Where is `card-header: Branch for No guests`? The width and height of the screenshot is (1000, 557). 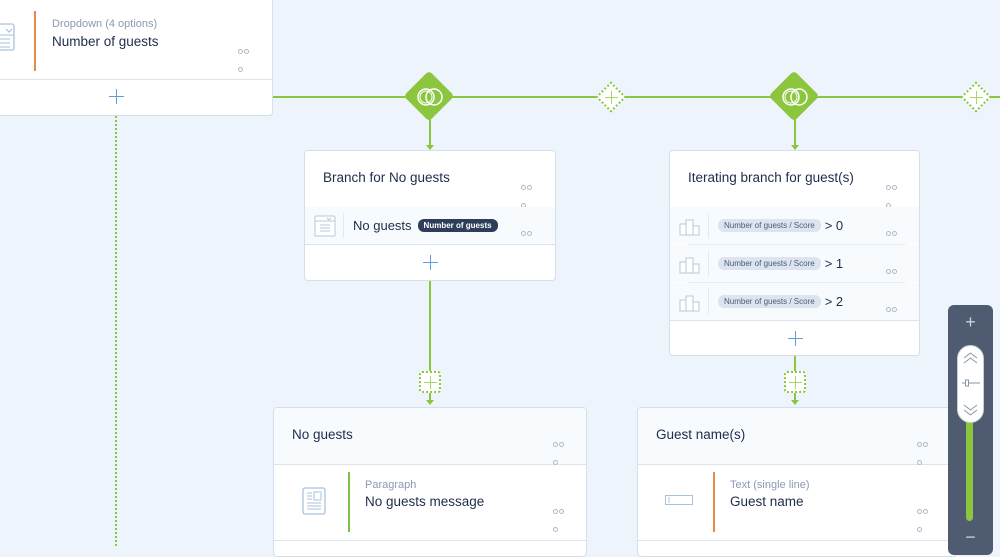
card-header: Branch for No guests is located at coordinates (430, 179).